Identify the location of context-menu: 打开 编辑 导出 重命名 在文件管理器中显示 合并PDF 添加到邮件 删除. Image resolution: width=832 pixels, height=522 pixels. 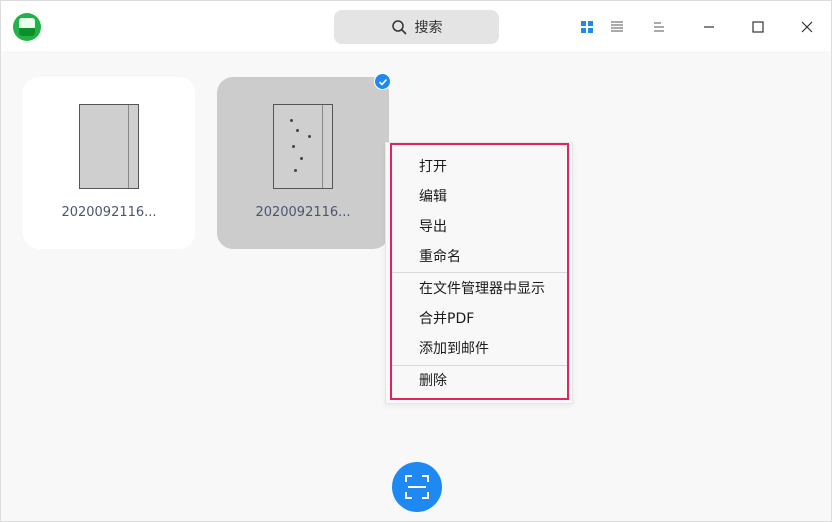
(479, 273).